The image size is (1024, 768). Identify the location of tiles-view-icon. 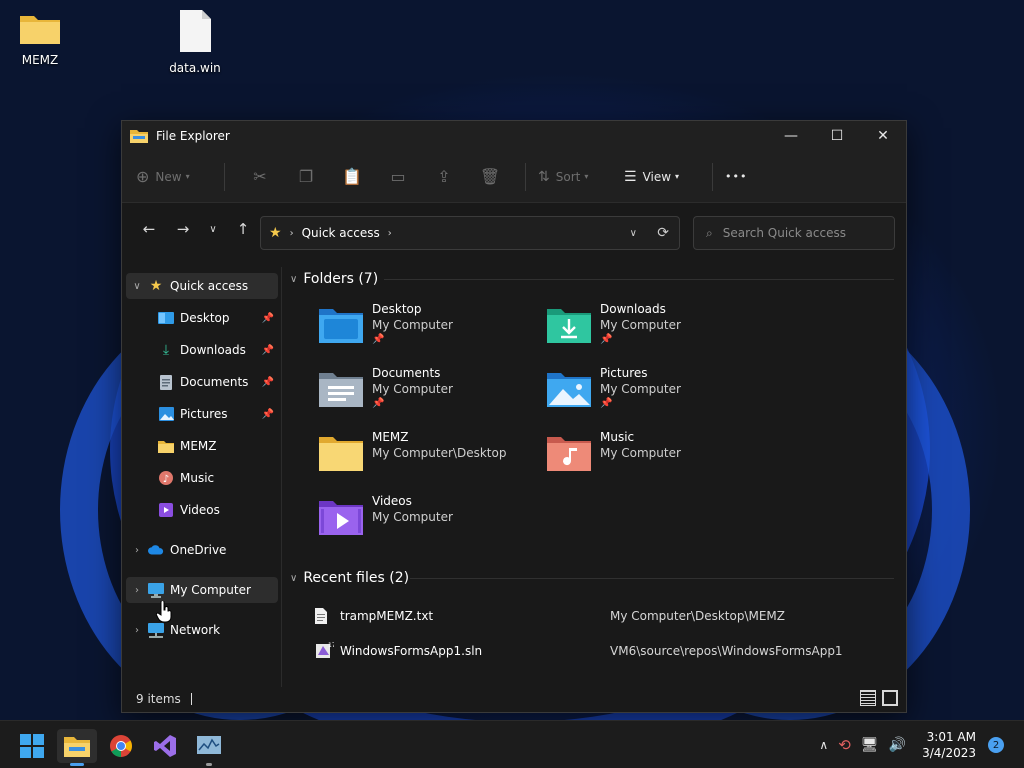
(890, 698).